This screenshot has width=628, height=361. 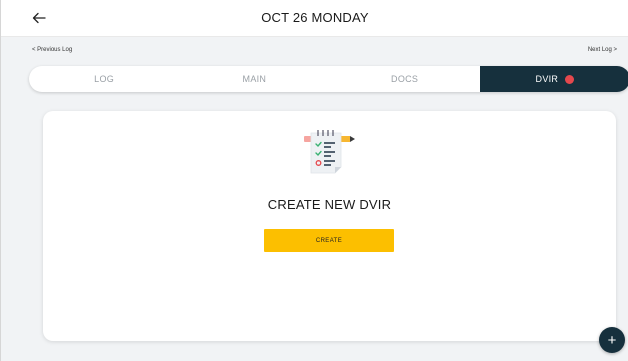 I want to click on tab-dvir: DVIR, so click(x=553, y=79).